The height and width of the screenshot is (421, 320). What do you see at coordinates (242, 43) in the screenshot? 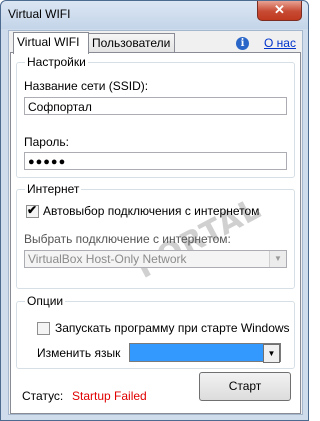
I see `info-icon: i` at bounding box center [242, 43].